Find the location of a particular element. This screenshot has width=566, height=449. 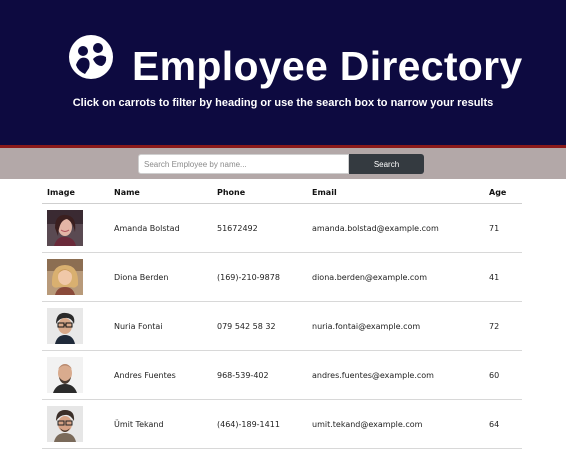

column-header-age: Age is located at coordinates (503, 192).